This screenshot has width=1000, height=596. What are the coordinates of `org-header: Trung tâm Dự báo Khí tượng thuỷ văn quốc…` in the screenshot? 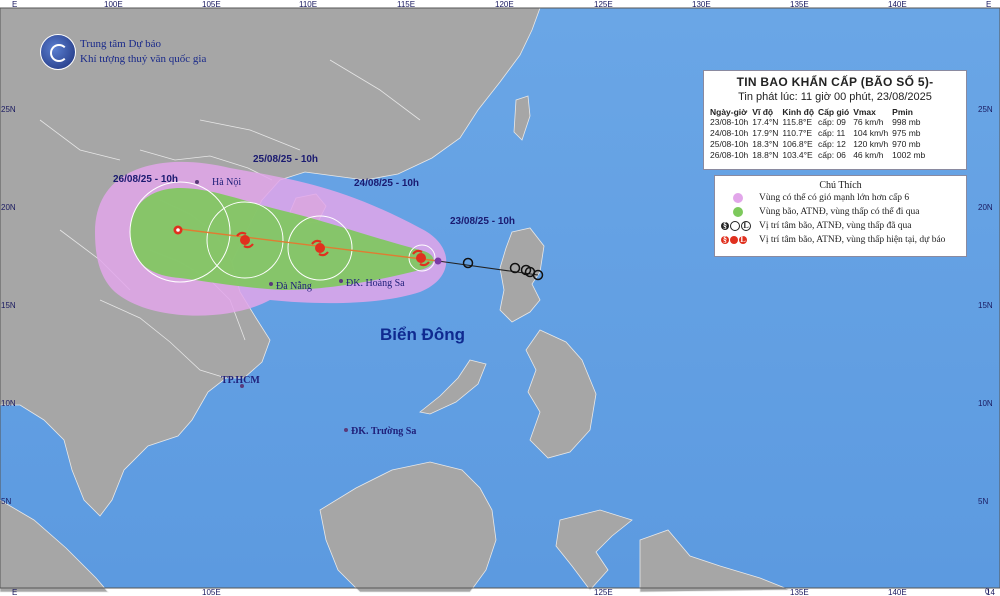 It's located at (123, 52).